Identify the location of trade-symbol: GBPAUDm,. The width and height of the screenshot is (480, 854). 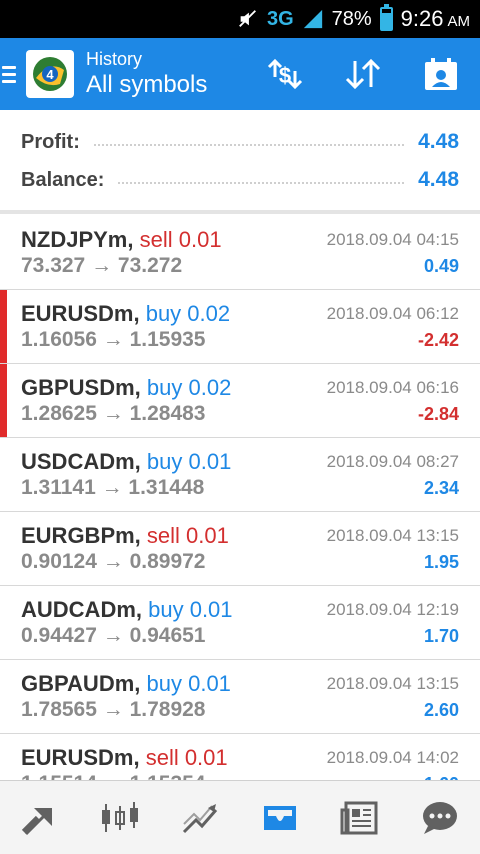
(81, 683).